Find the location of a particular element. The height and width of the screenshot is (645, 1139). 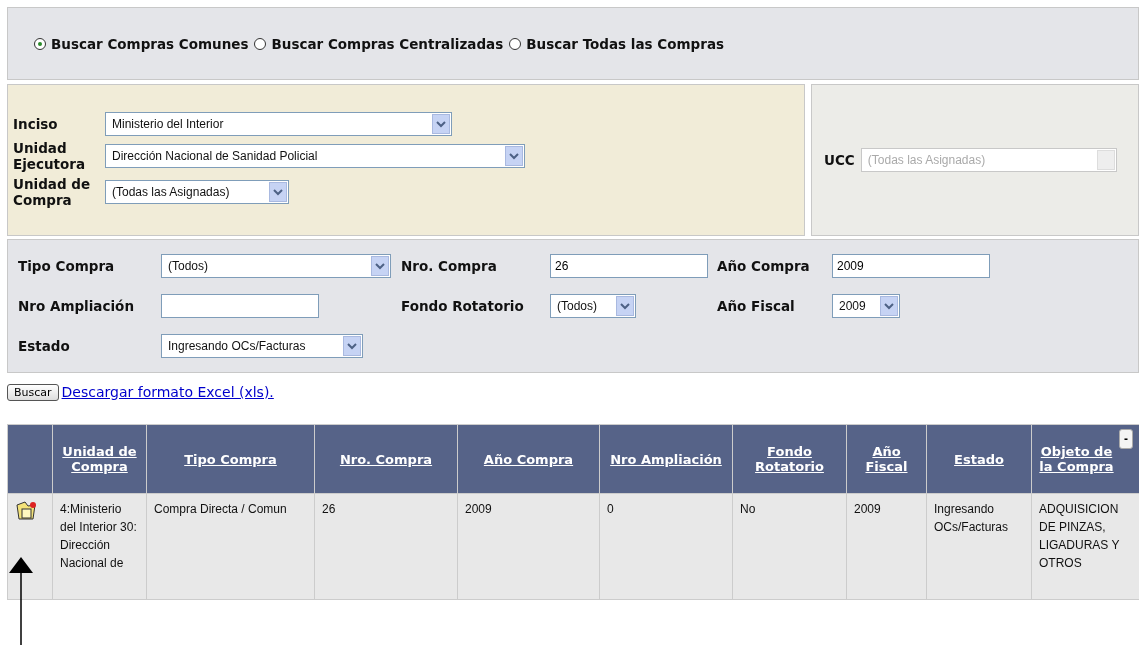

scope-radio: Buscar Compras Centralizadas is located at coordinates (379, 43).